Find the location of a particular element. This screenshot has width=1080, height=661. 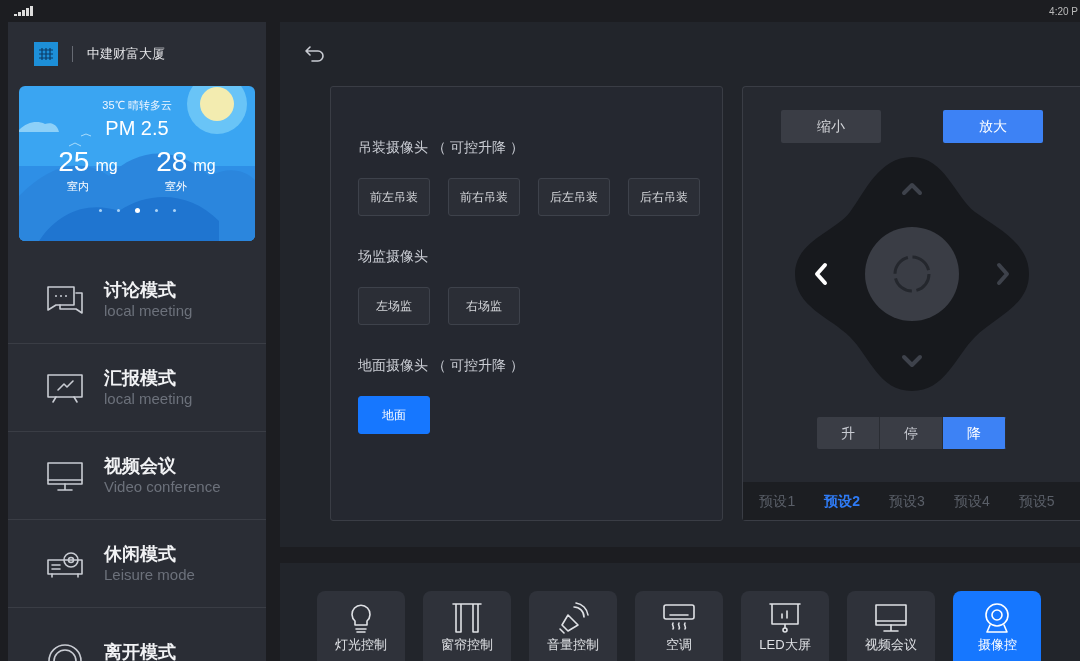

camera-group-heading: 场监摄像头 is located at coordinates (393, 256).